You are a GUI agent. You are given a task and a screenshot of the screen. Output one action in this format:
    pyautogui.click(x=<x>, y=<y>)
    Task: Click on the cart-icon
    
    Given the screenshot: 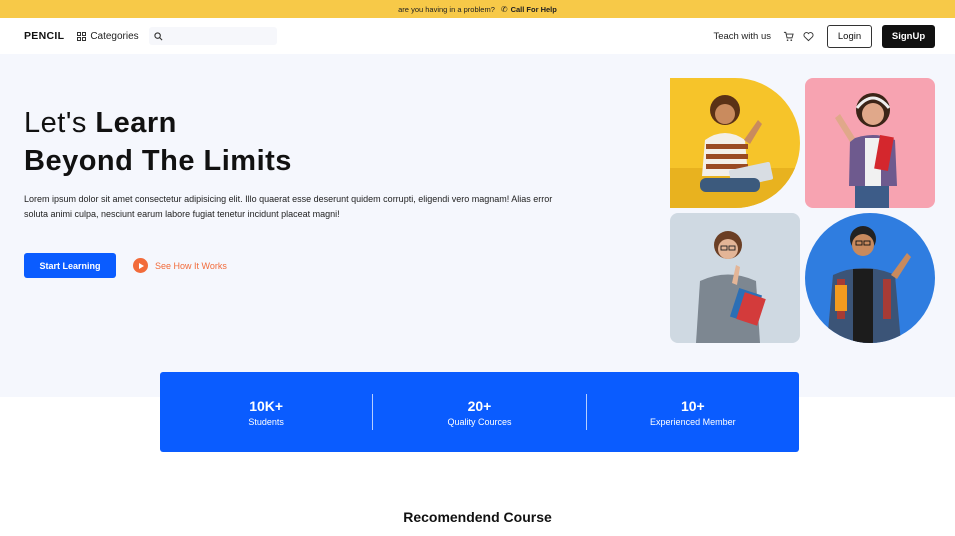 What is the action you would take?
    pyautogui.click(x=788, y=36)
    